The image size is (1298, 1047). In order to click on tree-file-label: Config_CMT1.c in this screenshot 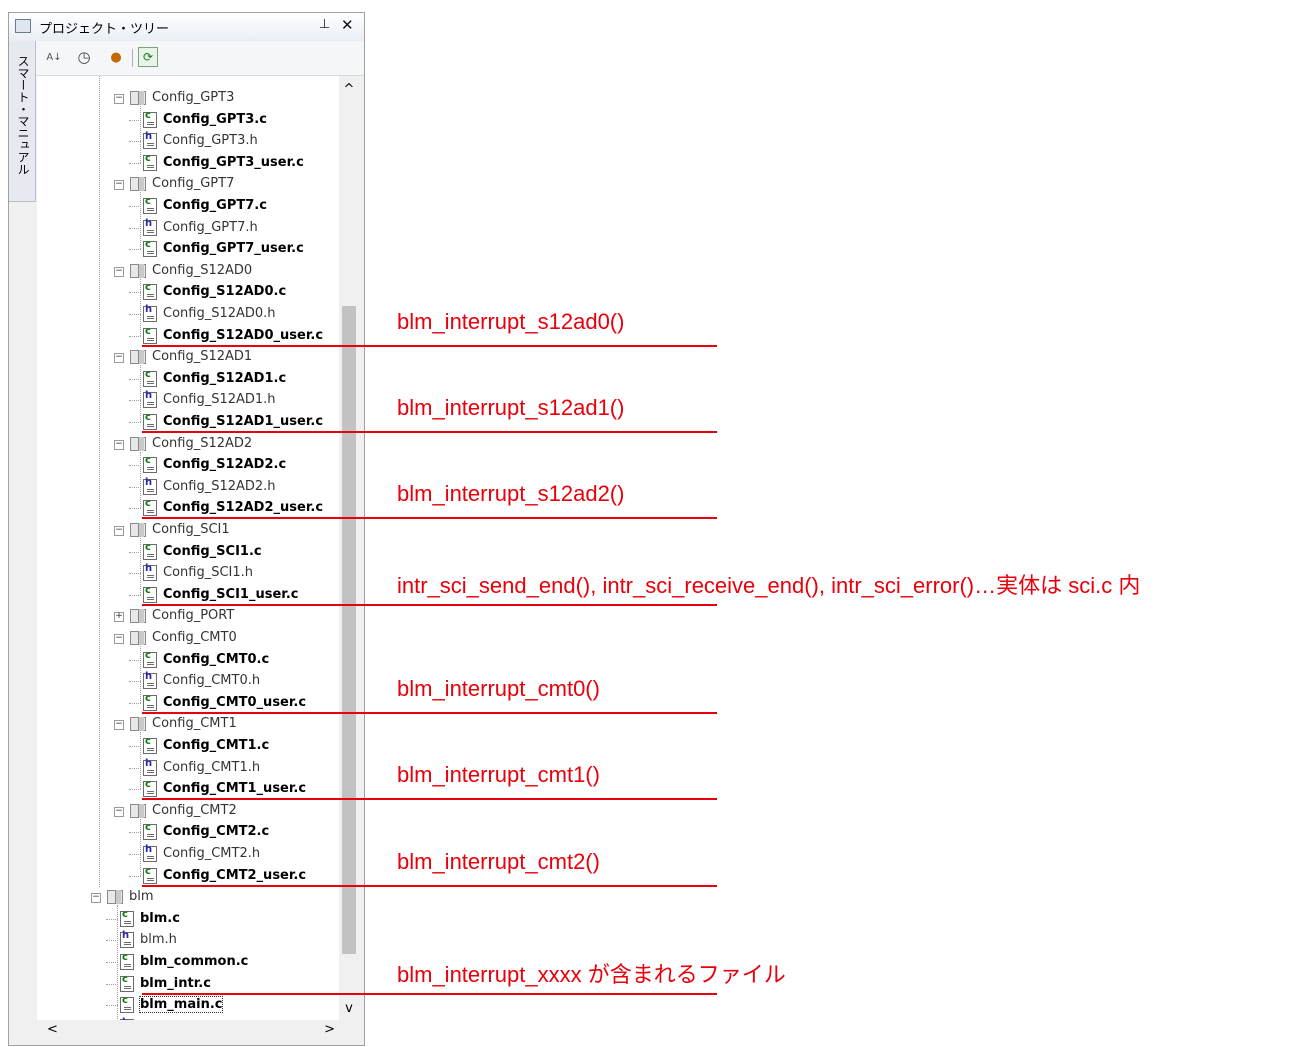, I will do `click(216, 745)`.